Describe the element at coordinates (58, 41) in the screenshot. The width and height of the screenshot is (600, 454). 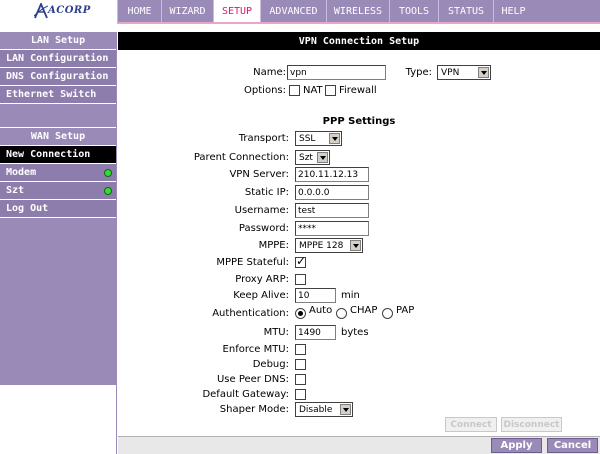
I see `sidebar-header-lan-setup: LAN Setup` at that location.